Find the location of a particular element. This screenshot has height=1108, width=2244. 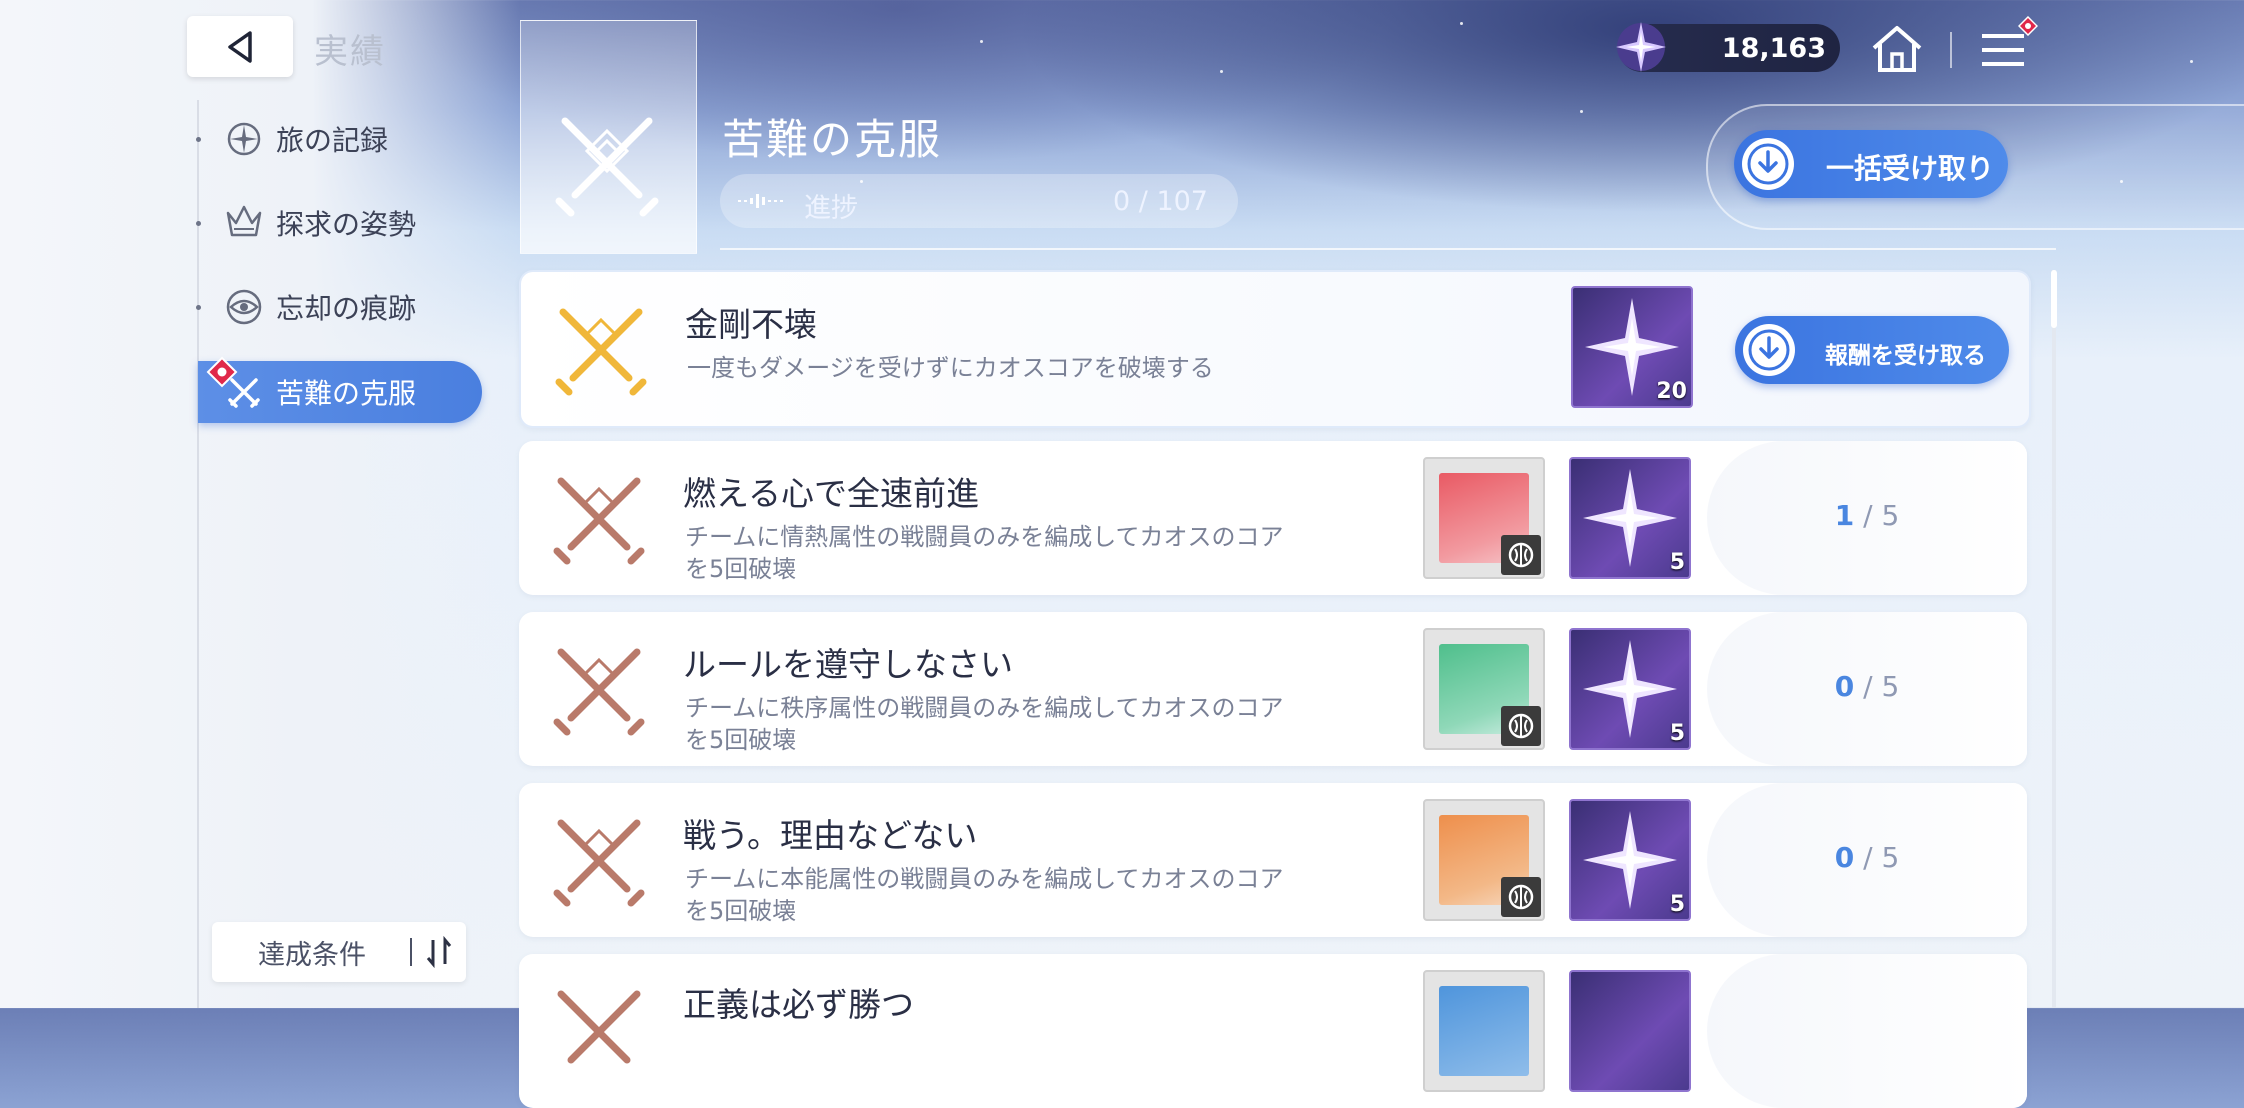

category-emblem is located at coordinates (608, 137).